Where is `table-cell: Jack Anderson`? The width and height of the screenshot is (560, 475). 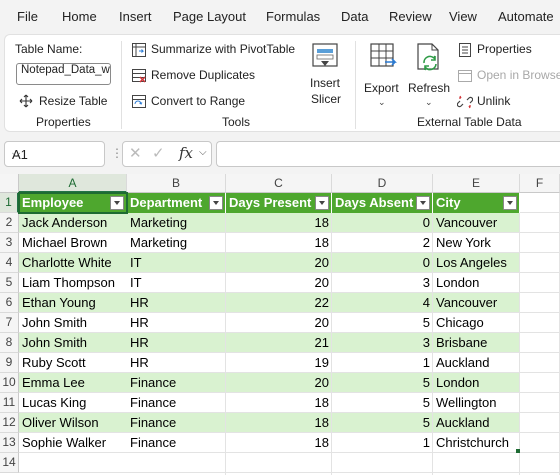
table-cell: Jack Anderson is located at coordinates (73, 223).